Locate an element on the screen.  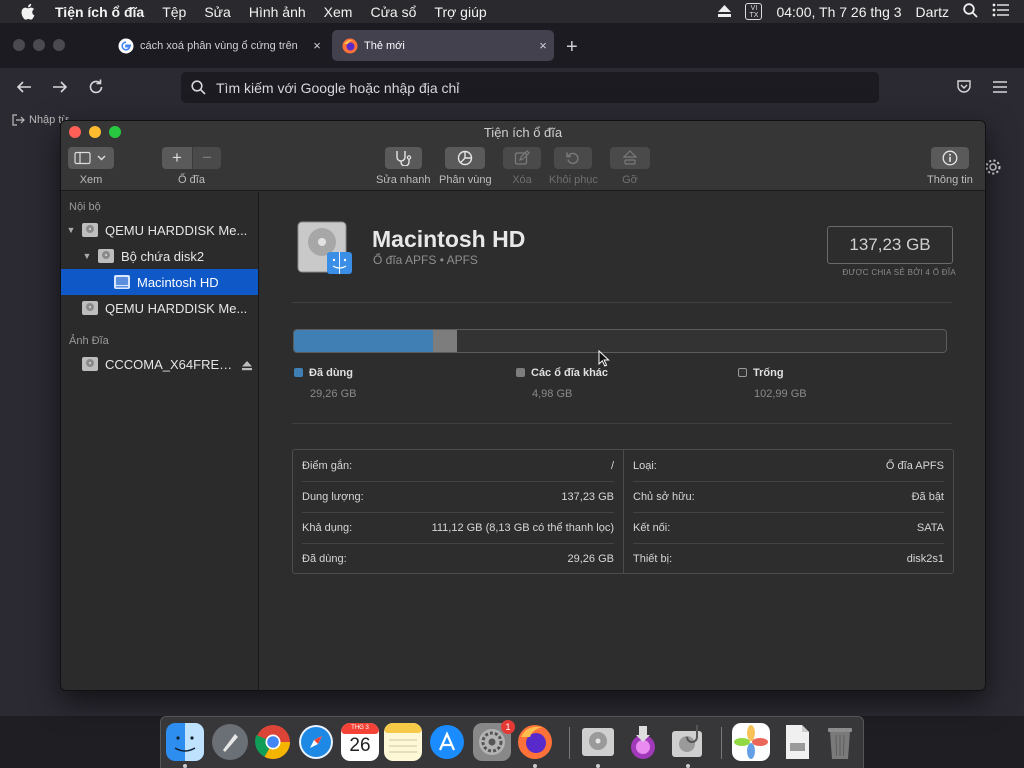
firefox-favicon-icon is located at coordinates (350, 46).